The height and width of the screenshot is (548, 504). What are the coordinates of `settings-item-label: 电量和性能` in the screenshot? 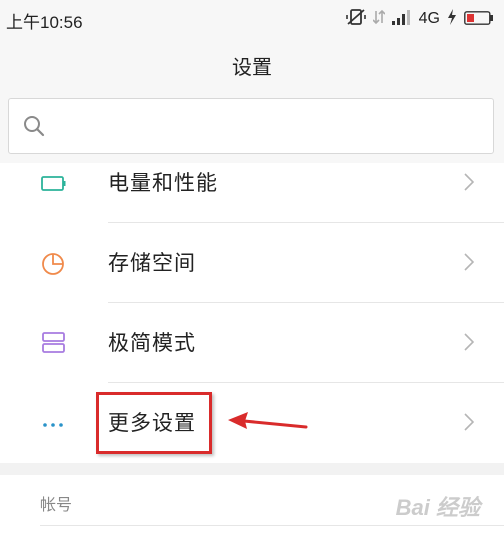 It's located at (163, 183).